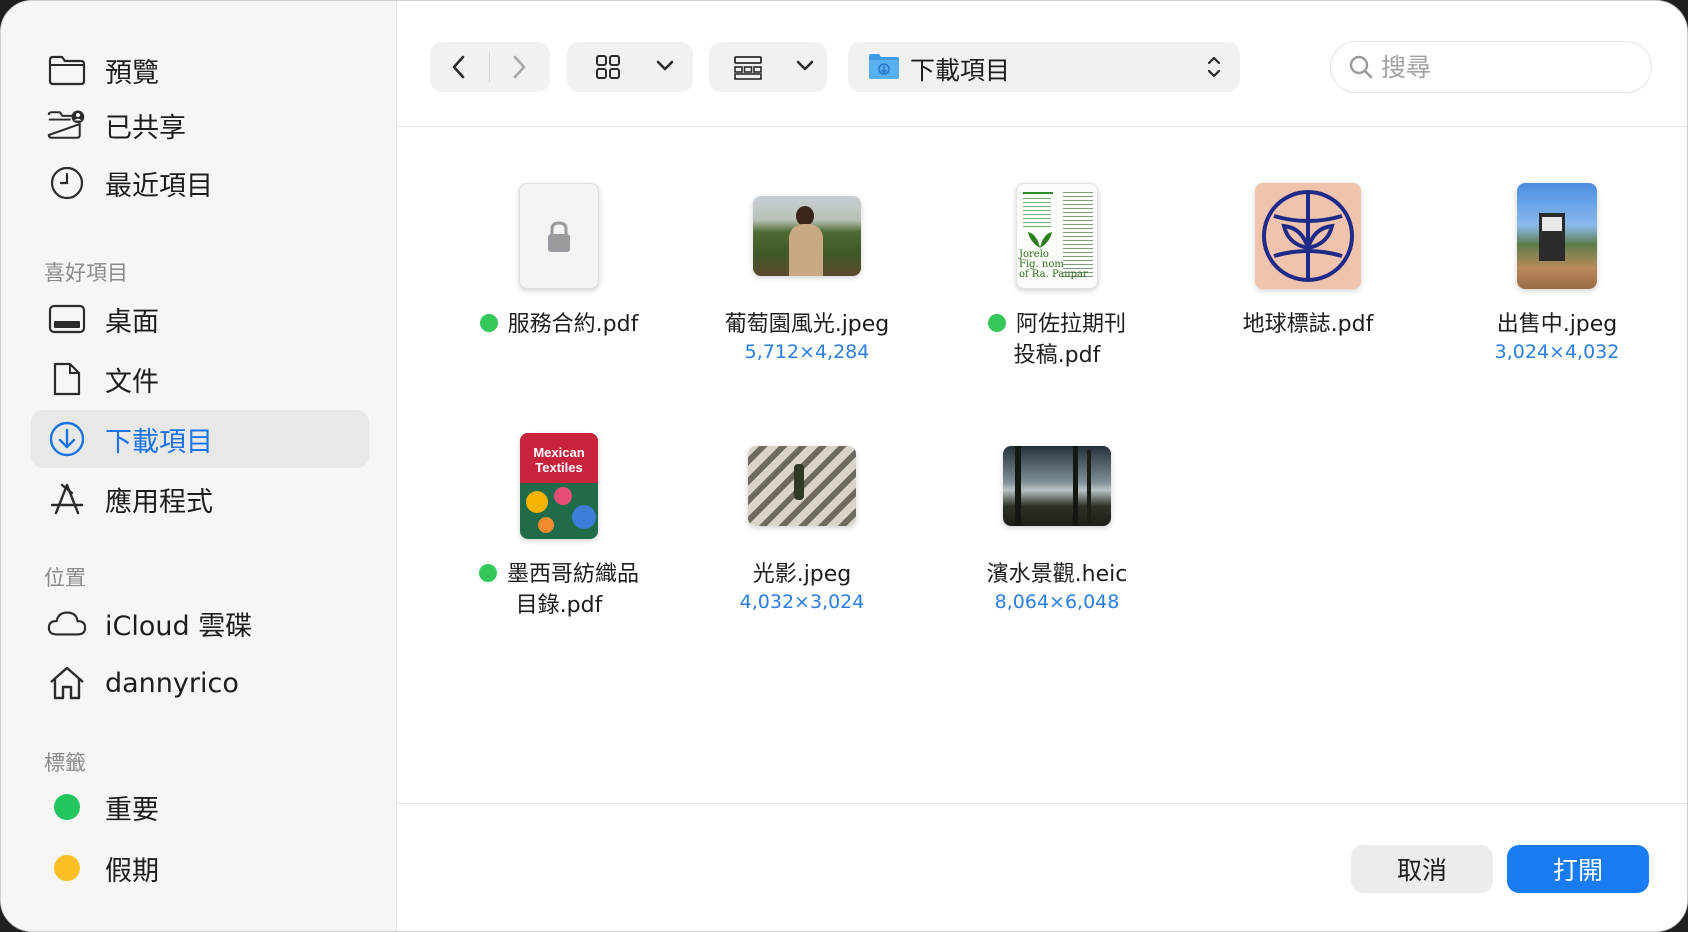 This screenshot has width=1688, height=932. What do you see at coordinates (630, 67) in the screenshot?
I see `view-mode-button` at bounding box center [630, 67].